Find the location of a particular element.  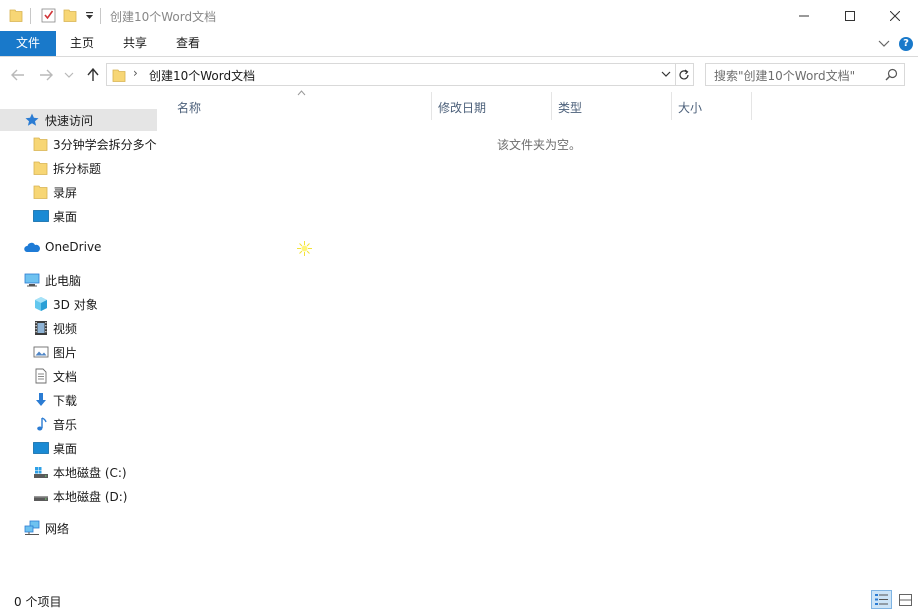

sidebar-item-label: 3D 对象 is located at coordinates (75, 305).